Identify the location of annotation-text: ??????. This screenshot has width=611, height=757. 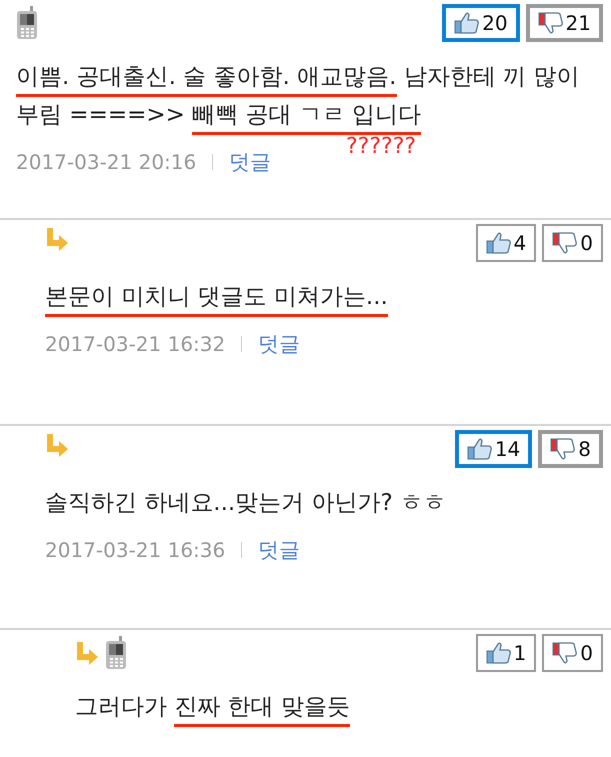
(381, 146).